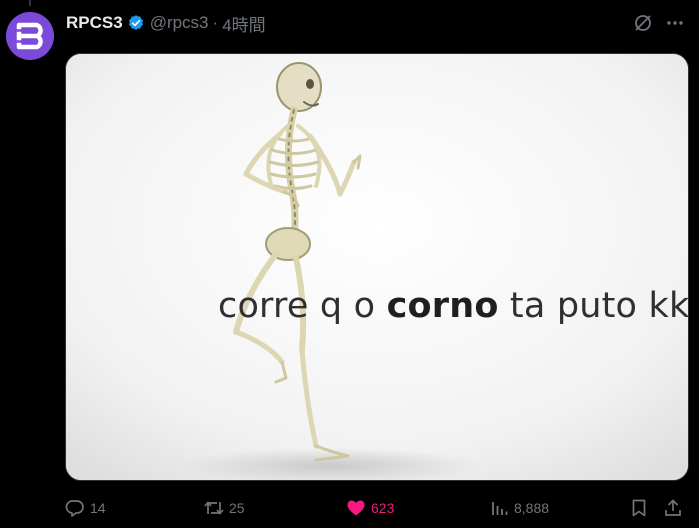  I want to click on display-name: RPCS3, so click(94, 23).